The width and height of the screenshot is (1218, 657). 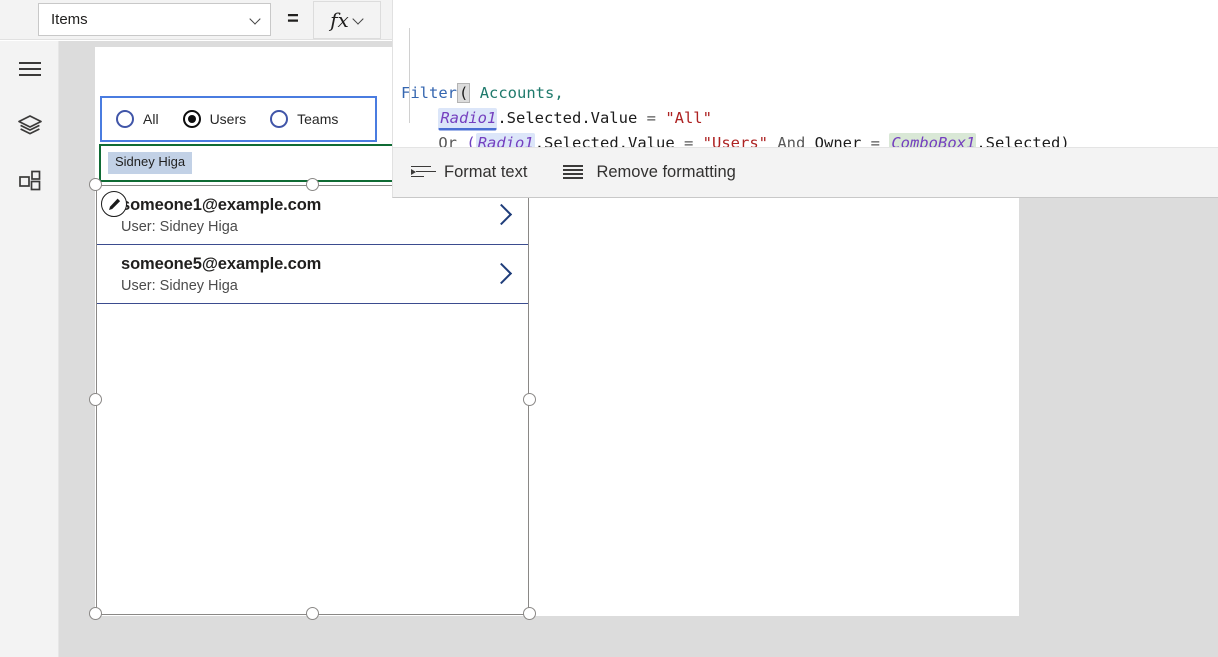 I want to click on hamburger-menu-icon, so click(x=29, y=69).